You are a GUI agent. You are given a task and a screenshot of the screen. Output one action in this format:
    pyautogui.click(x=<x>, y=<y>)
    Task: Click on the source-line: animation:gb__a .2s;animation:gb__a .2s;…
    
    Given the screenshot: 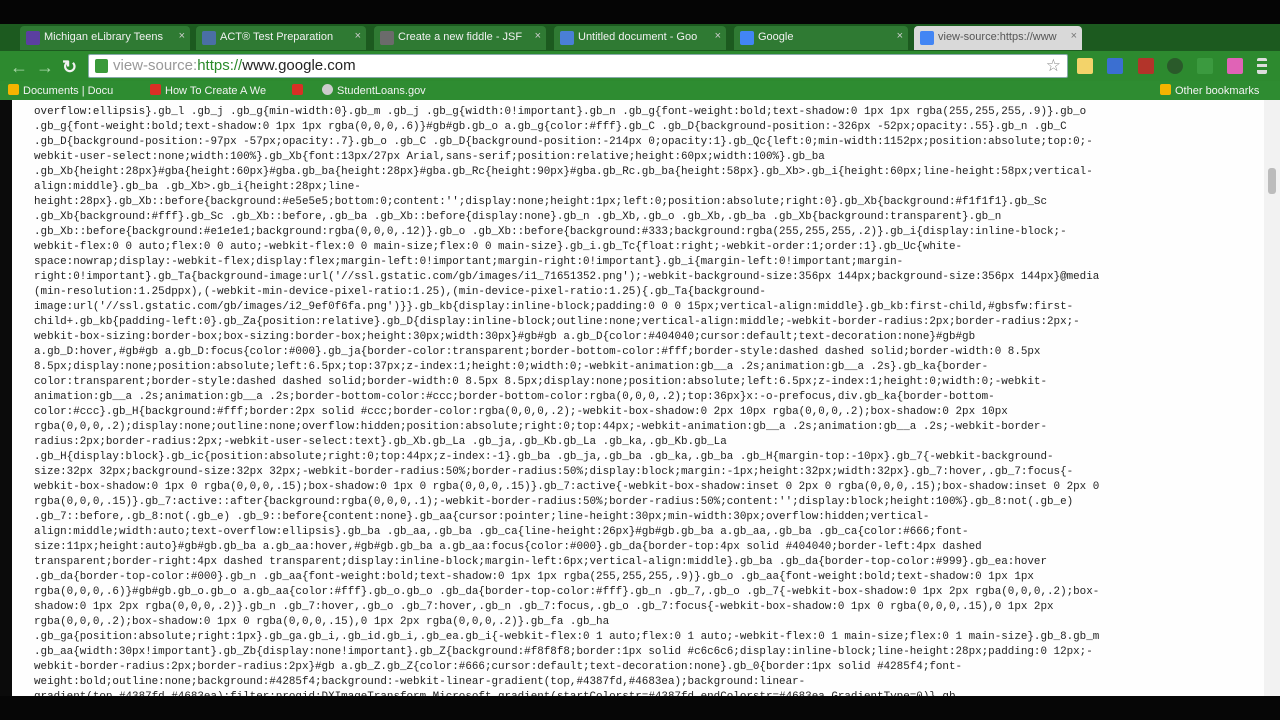 What is the action you would take?
    pyautogui.click(x=514, y=397)
    